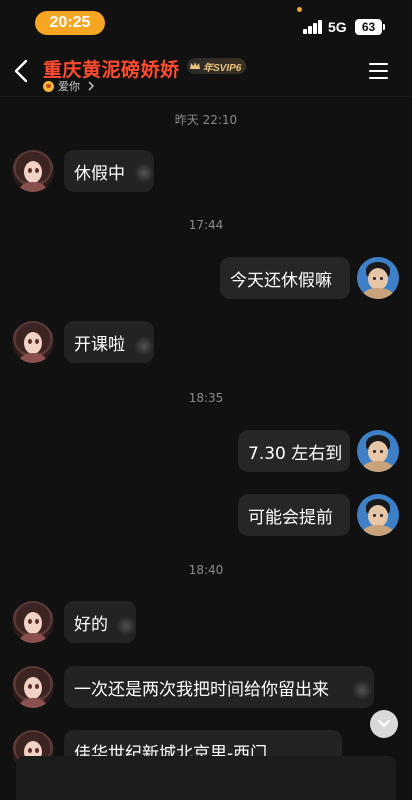 This screenshot has height=800, width=412. I want to click on message-text: 今天还休假嘛, so click(281, 280).